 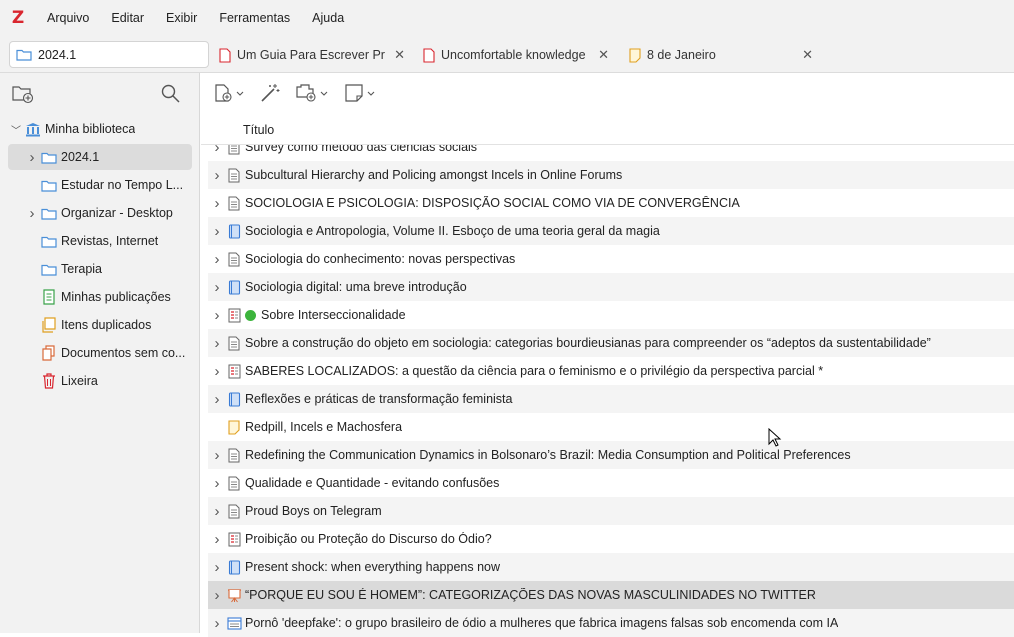 What do you see at coordinates (100, 213) in the screenshot?
I see `sidebar-item-3: › Organizar - Desktop` at bounding box center [100, 213].